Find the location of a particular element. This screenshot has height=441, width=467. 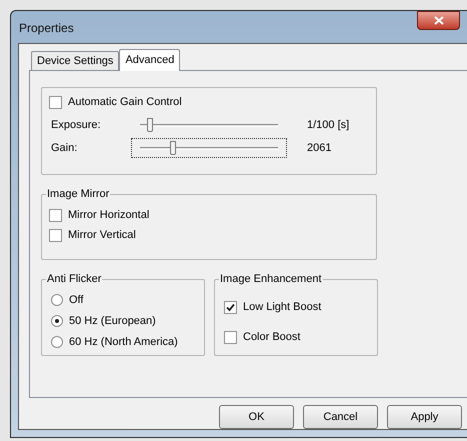

checkbox-label: Mirror Horizontal is located at coordinates (109, 215).